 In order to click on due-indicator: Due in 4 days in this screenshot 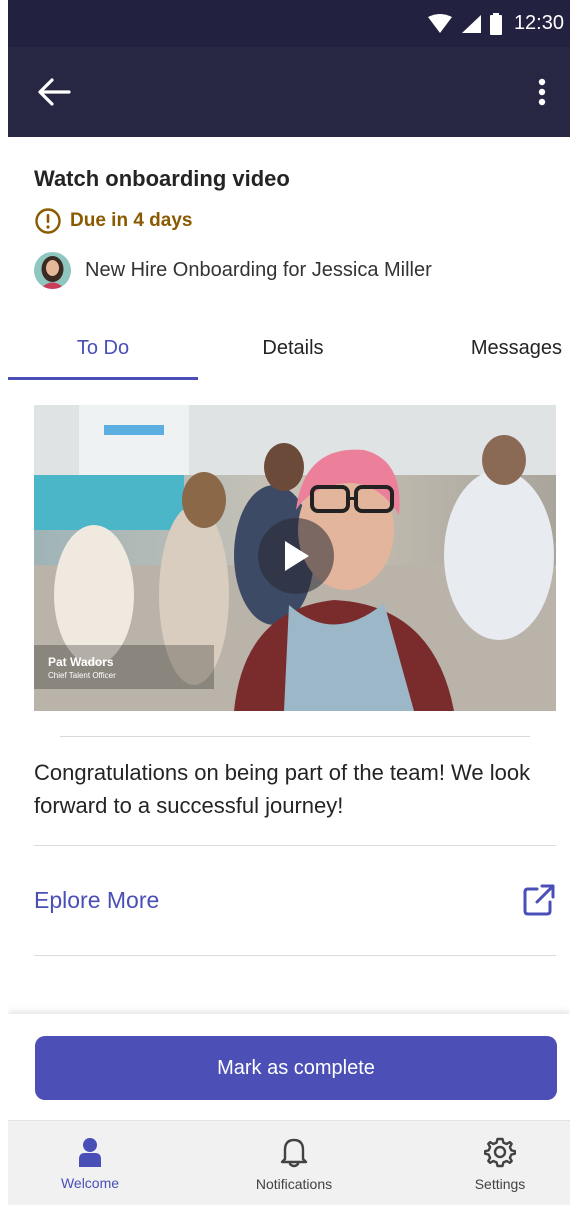, I will do `click(113, 221)`.